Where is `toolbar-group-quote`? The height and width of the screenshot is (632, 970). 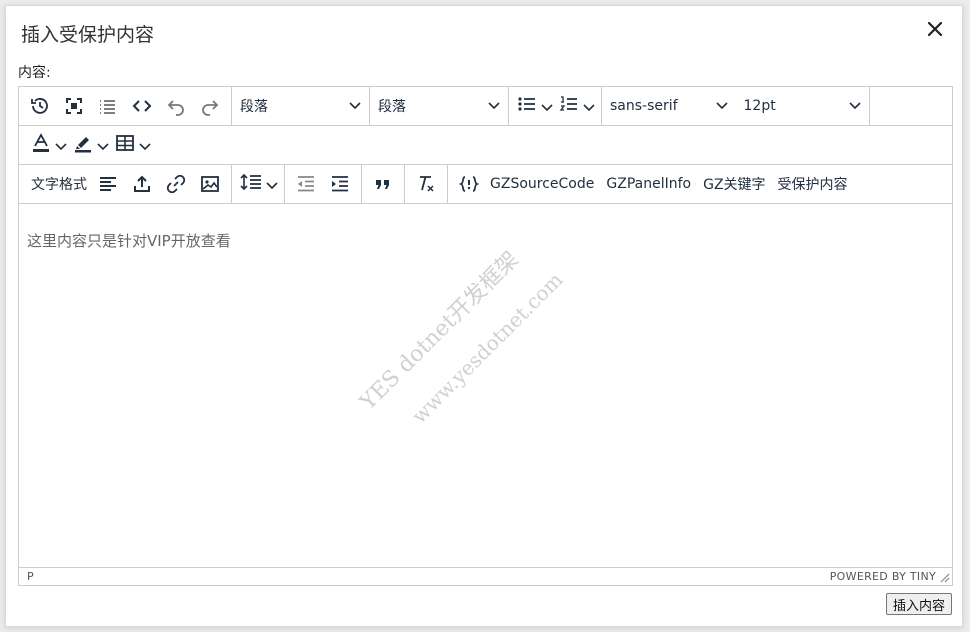
toolbar-group-quote is located at coordinates (383, 184).